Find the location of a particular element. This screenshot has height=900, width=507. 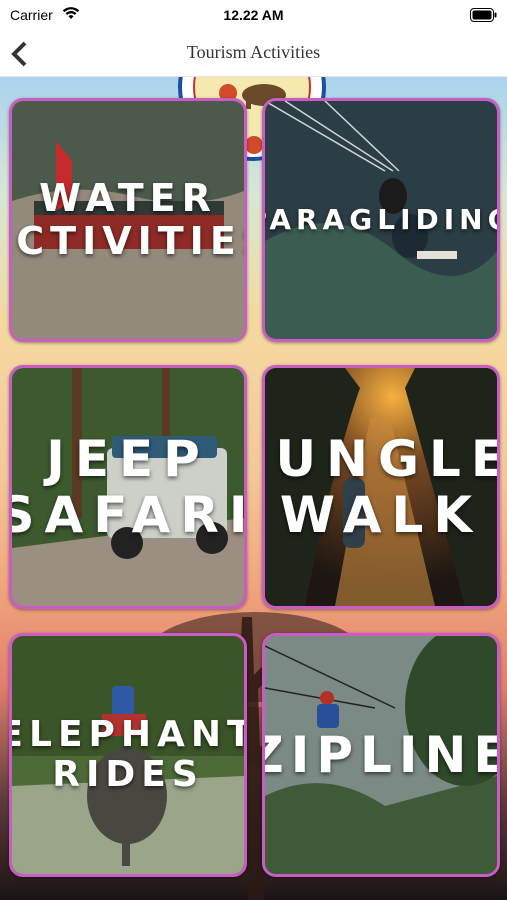

activity-label: WATER ACTIVITIES is located at coordinates (128, 219).